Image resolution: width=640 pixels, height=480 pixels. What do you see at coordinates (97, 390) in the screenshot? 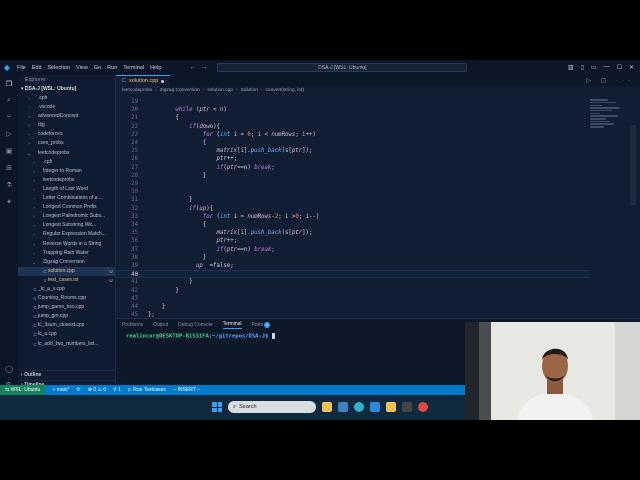
I see `problems-count: ⊗ 0 ⚠ 0` at bounding box center [97, 390].